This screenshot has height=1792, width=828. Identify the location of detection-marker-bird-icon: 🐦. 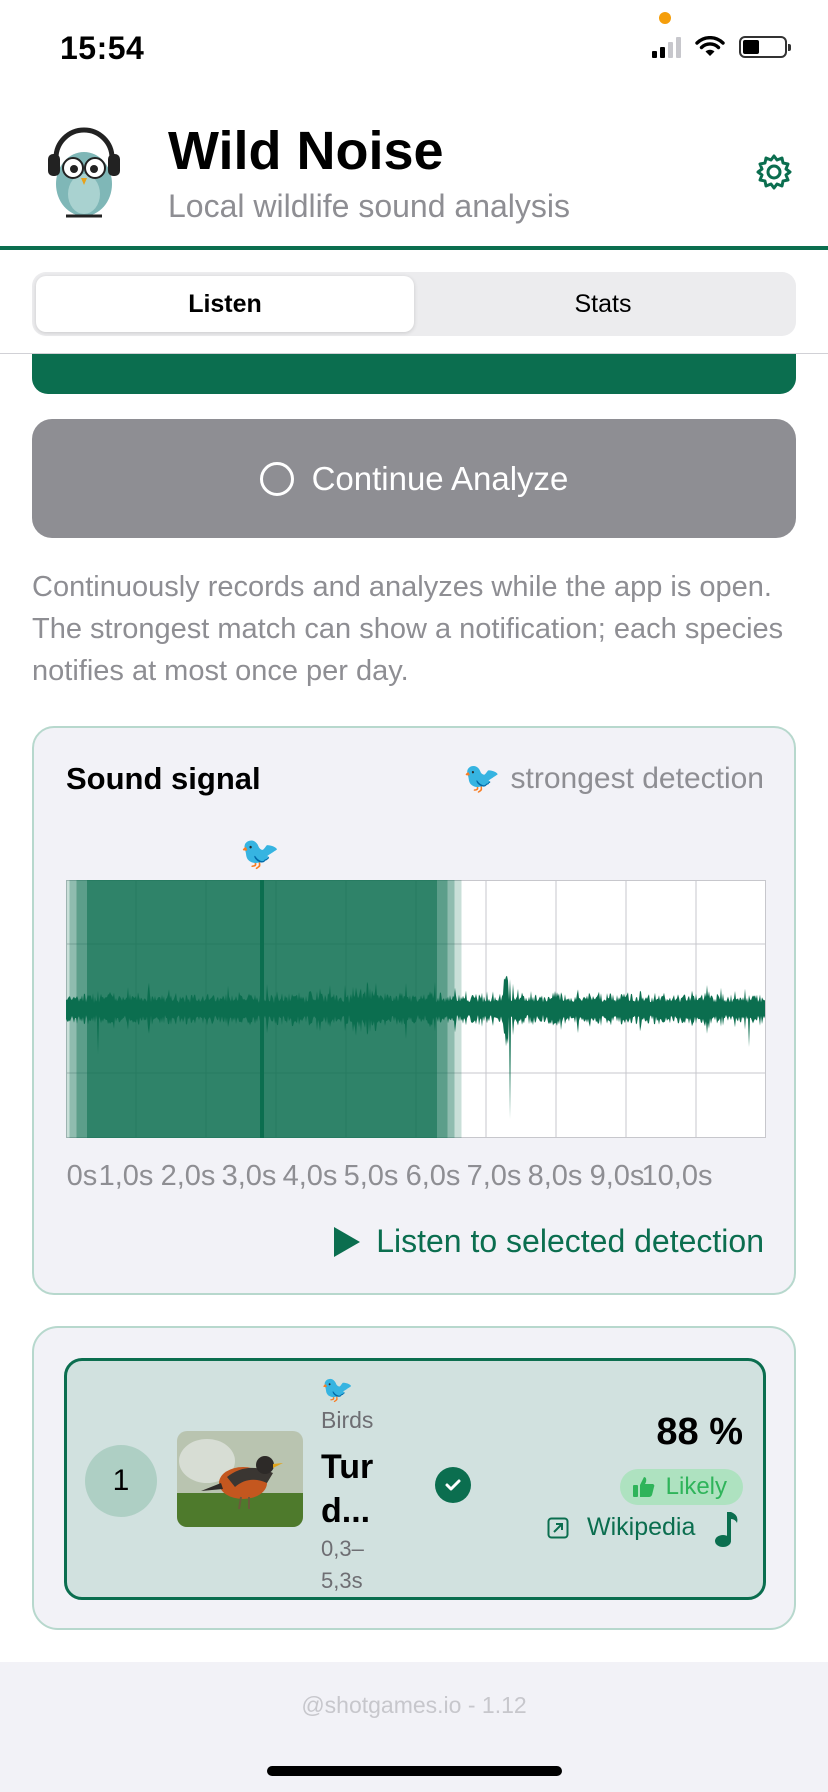
(260, 853).